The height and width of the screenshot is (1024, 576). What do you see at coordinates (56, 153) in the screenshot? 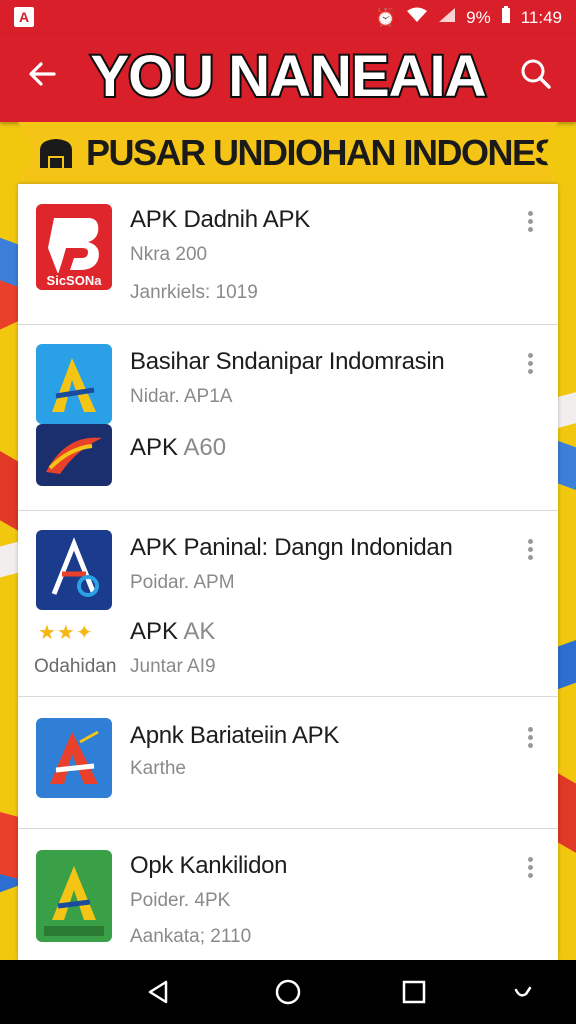
I see `store-icon` at bounding box center [56, 153].